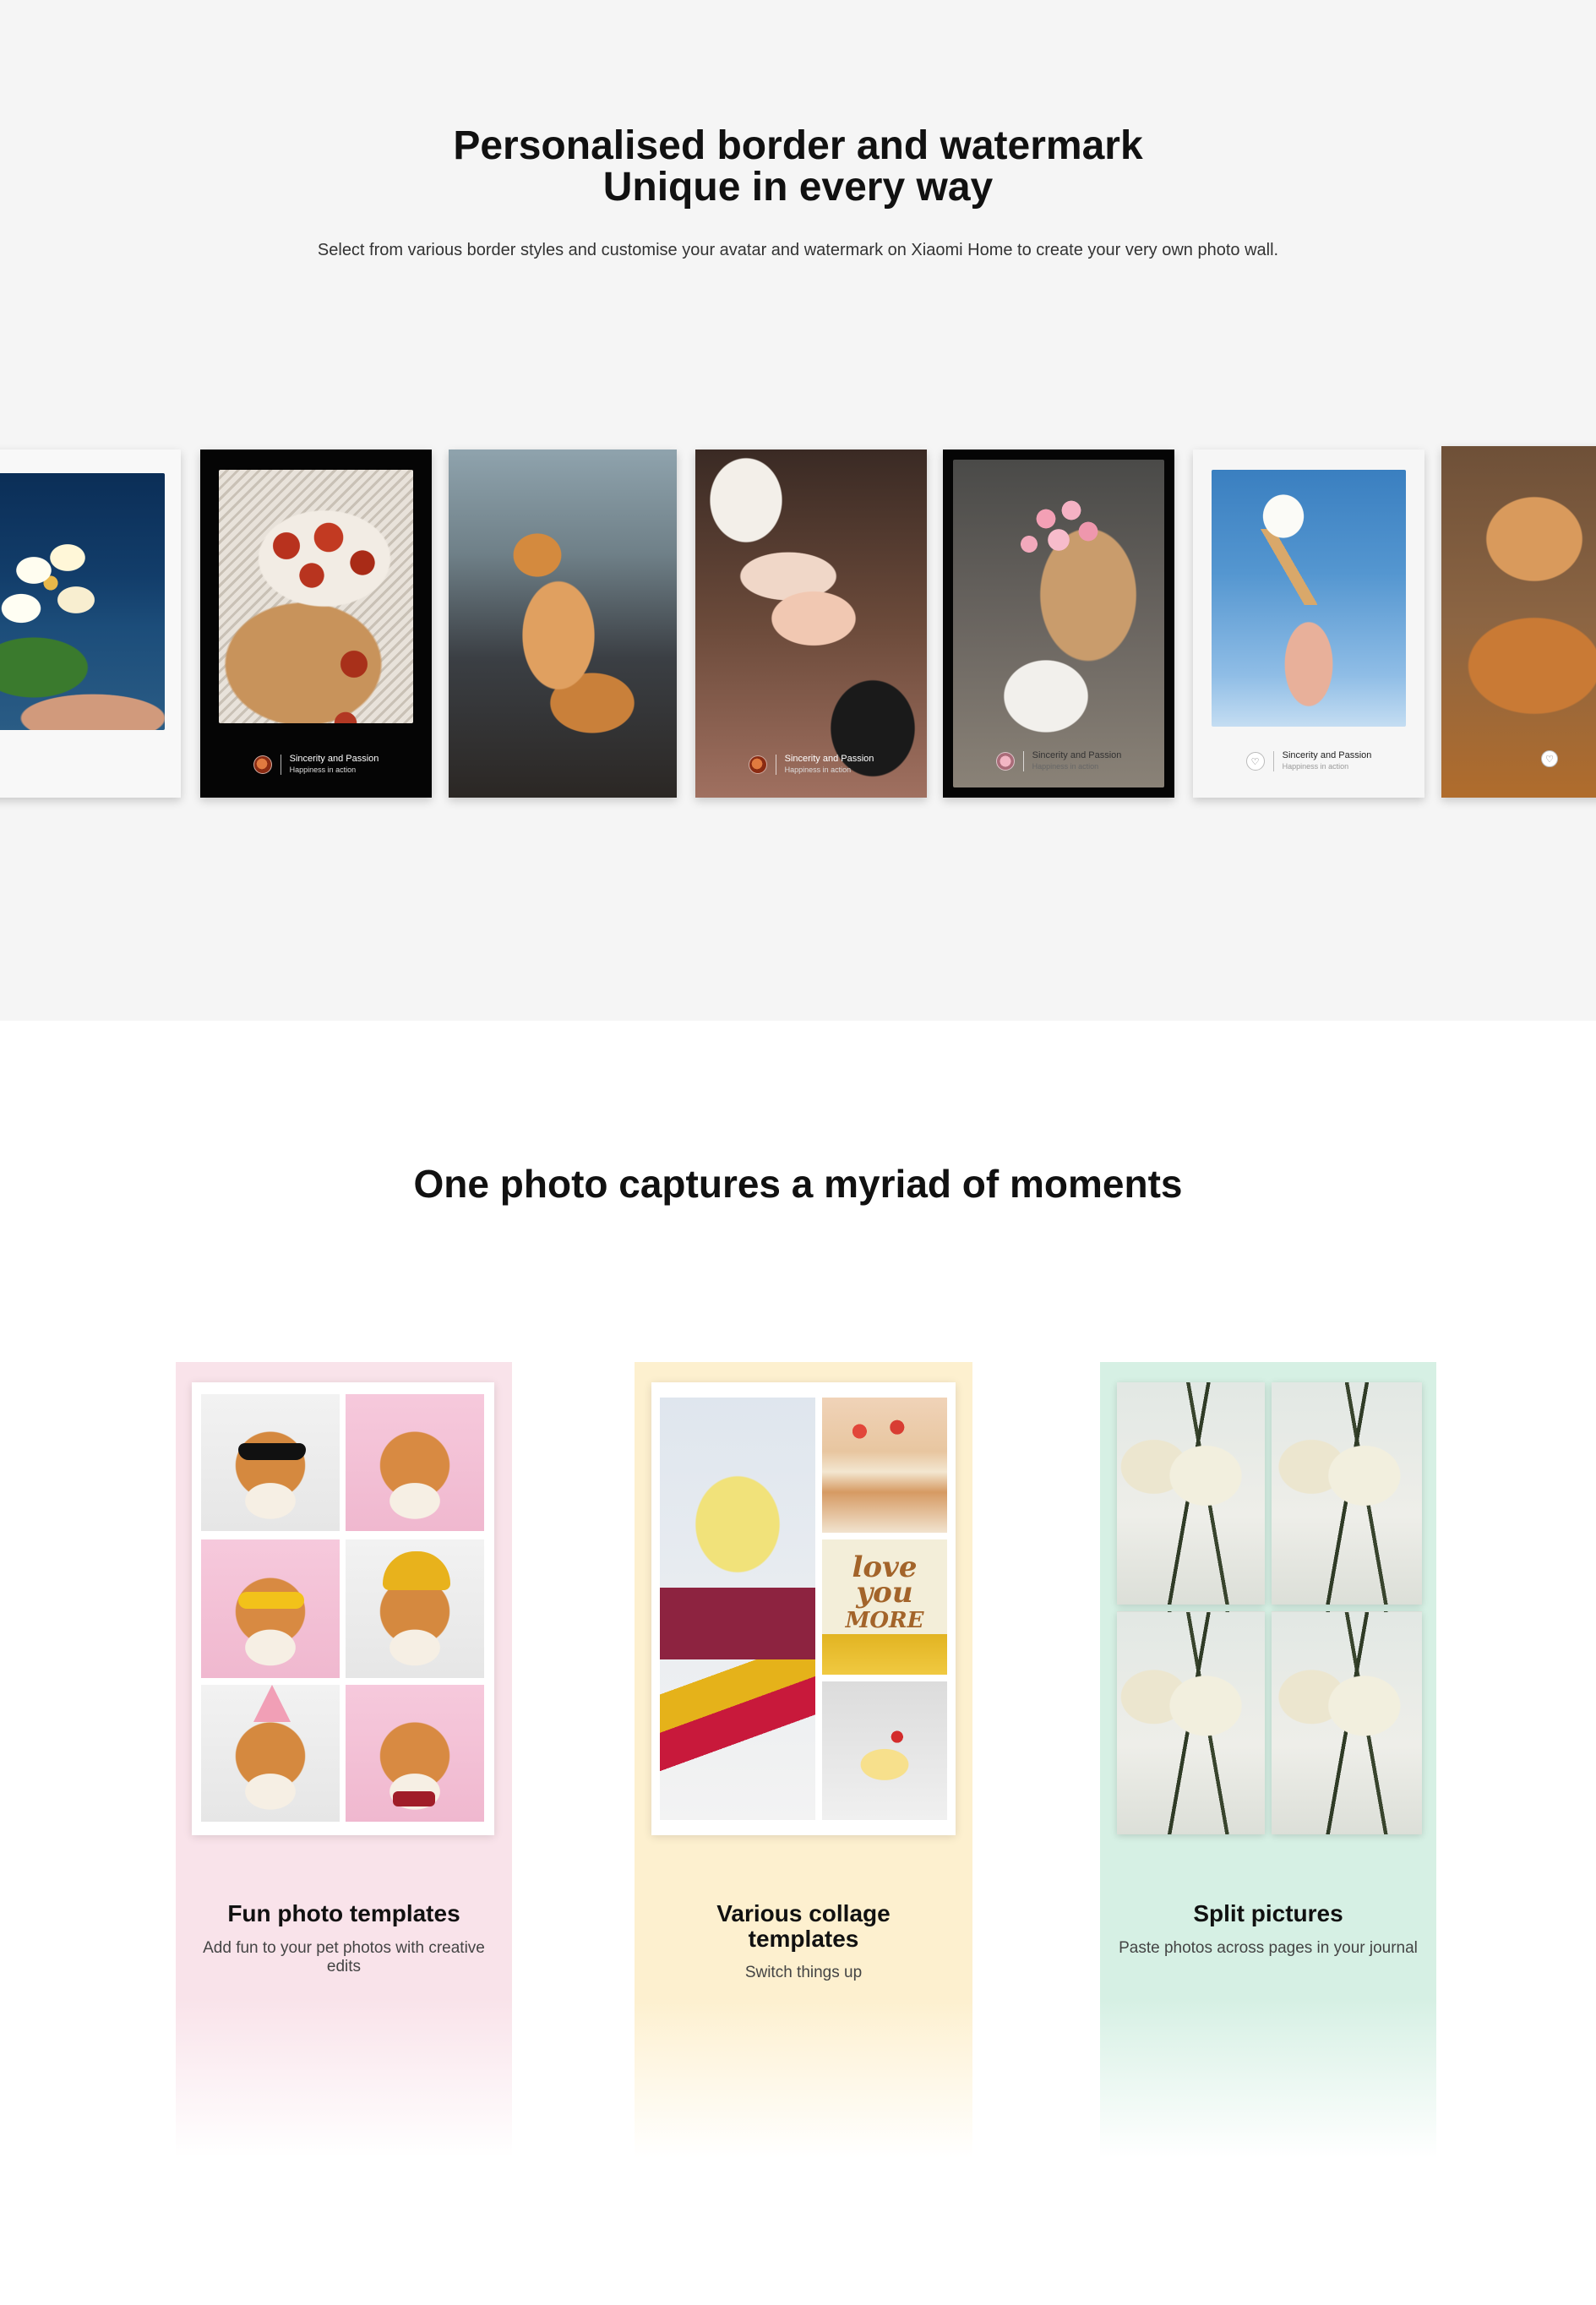  What do you see at coordinates (798, 1184) in the screenshot?
I see `moments-section-title: One photo captures a myriad of moments` at bounding box center [798, 1184].